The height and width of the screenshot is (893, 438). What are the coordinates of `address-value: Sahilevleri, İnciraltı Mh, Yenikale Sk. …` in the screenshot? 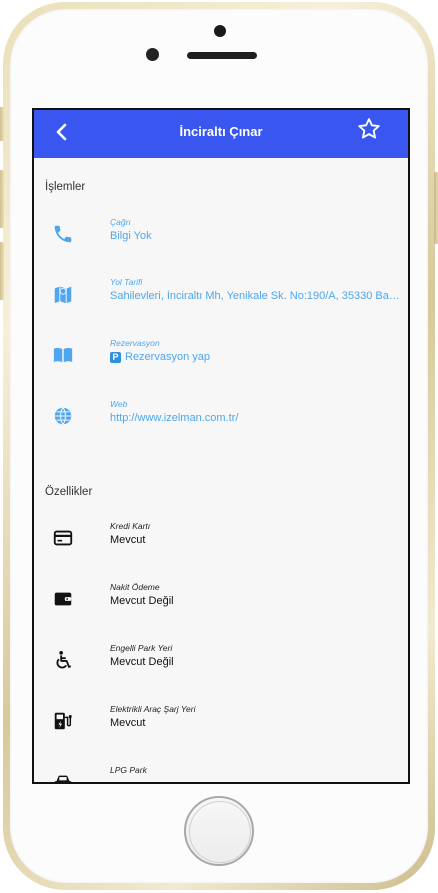 It's located at (255, 296).